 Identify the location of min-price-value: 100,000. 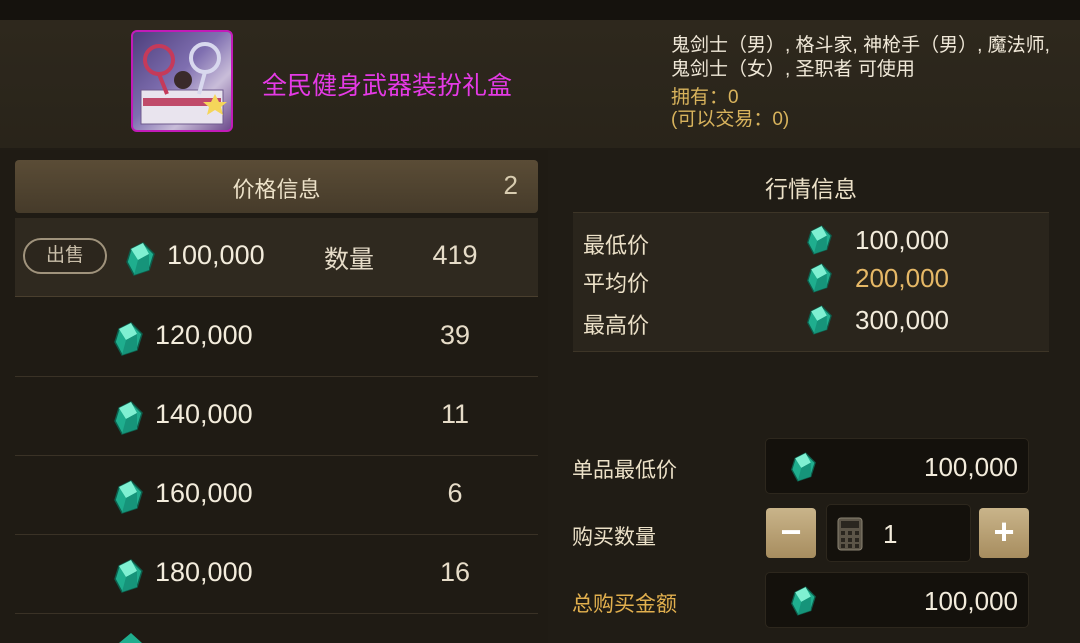
(902, 240).